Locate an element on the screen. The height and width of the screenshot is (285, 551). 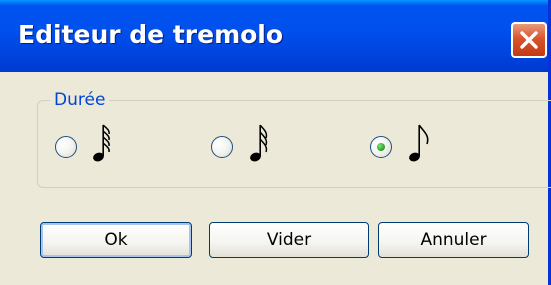
close-icon is located at coordinates (529, 40).